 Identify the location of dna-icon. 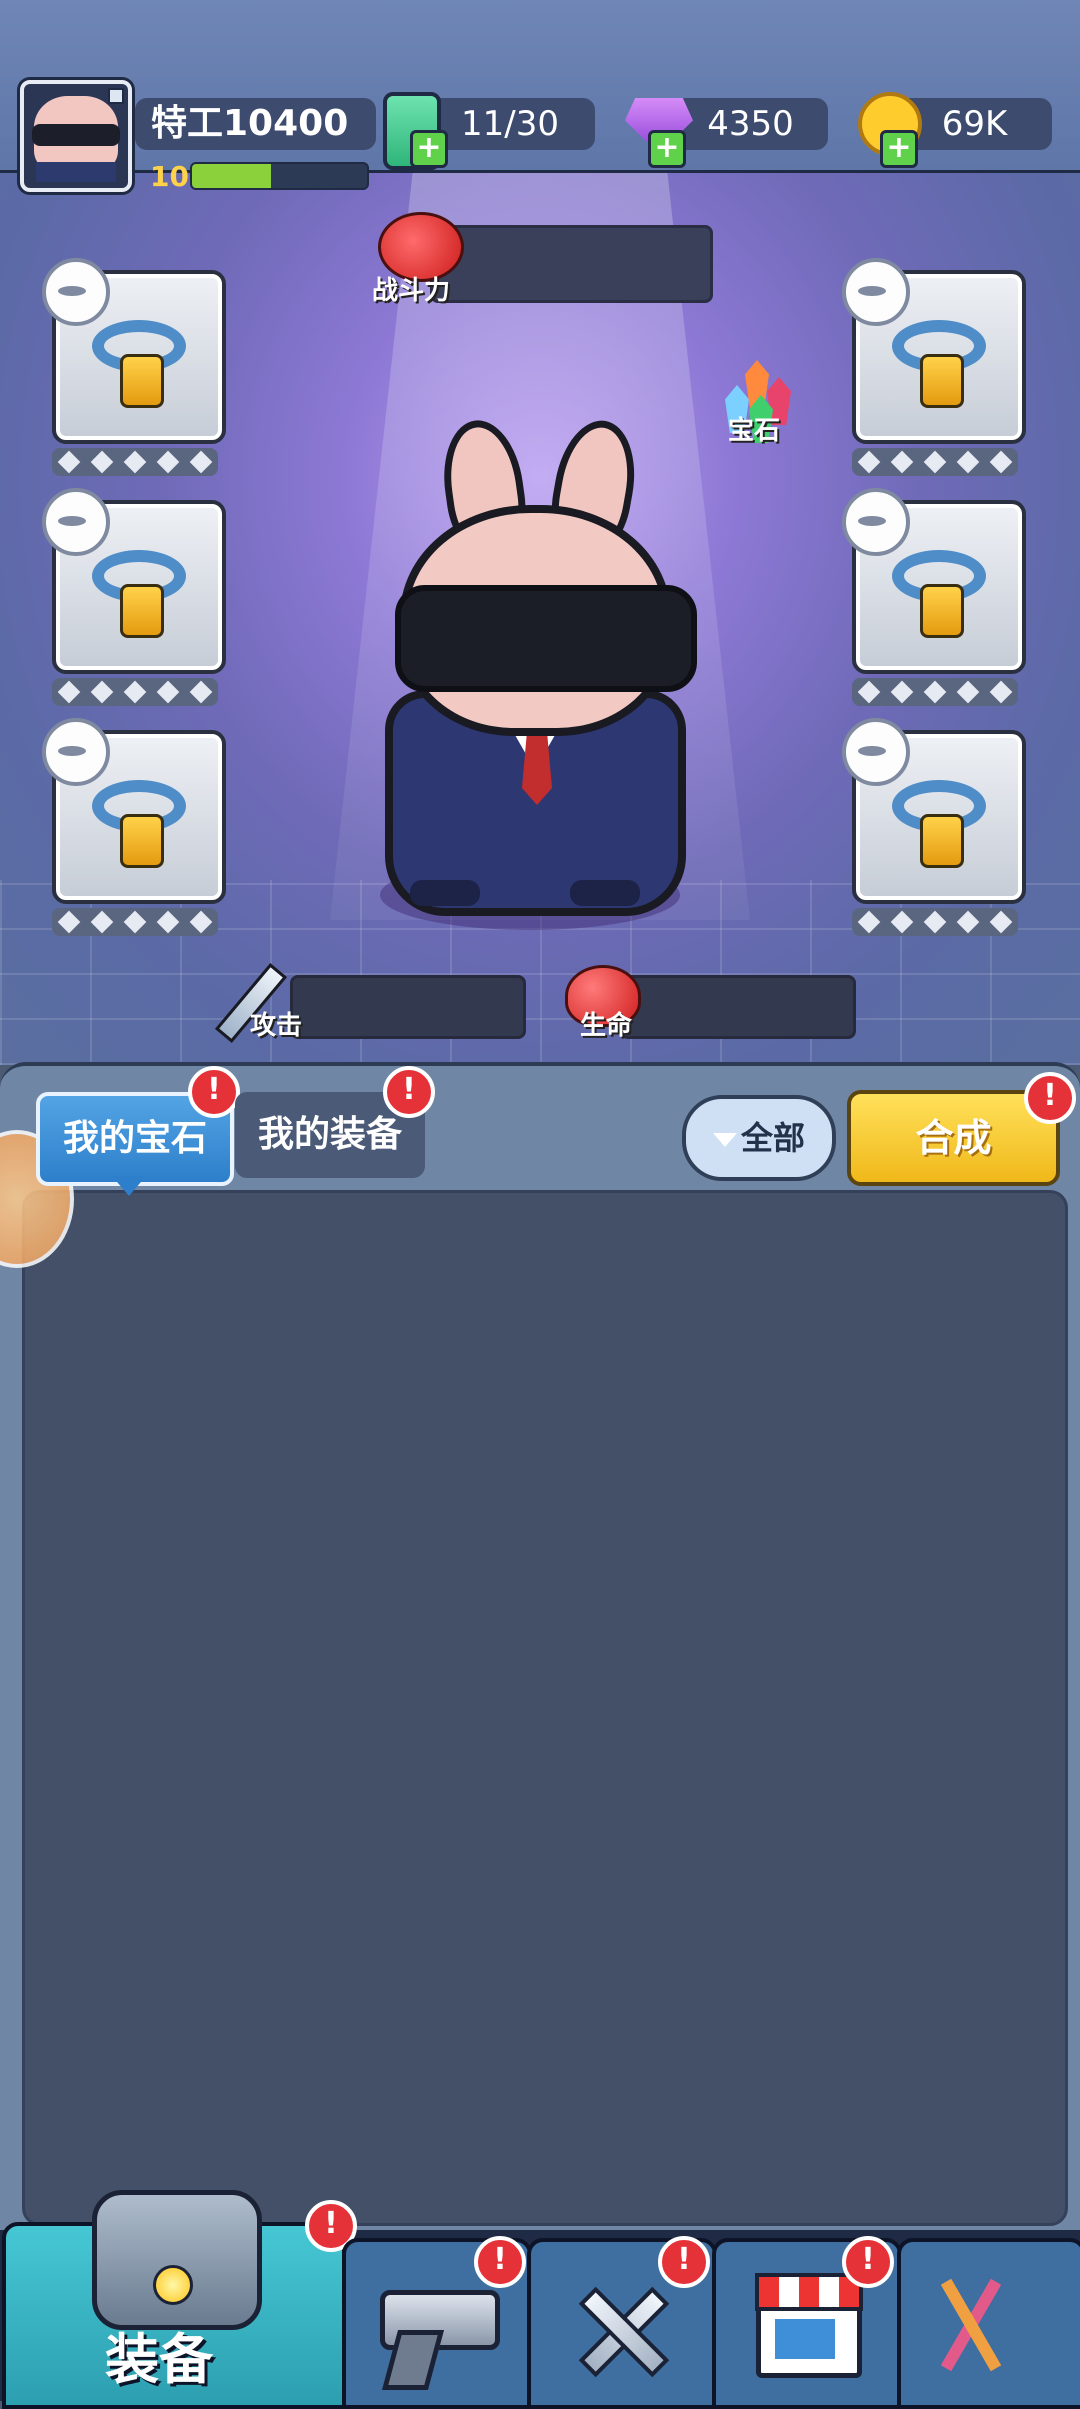
(970, 2325).